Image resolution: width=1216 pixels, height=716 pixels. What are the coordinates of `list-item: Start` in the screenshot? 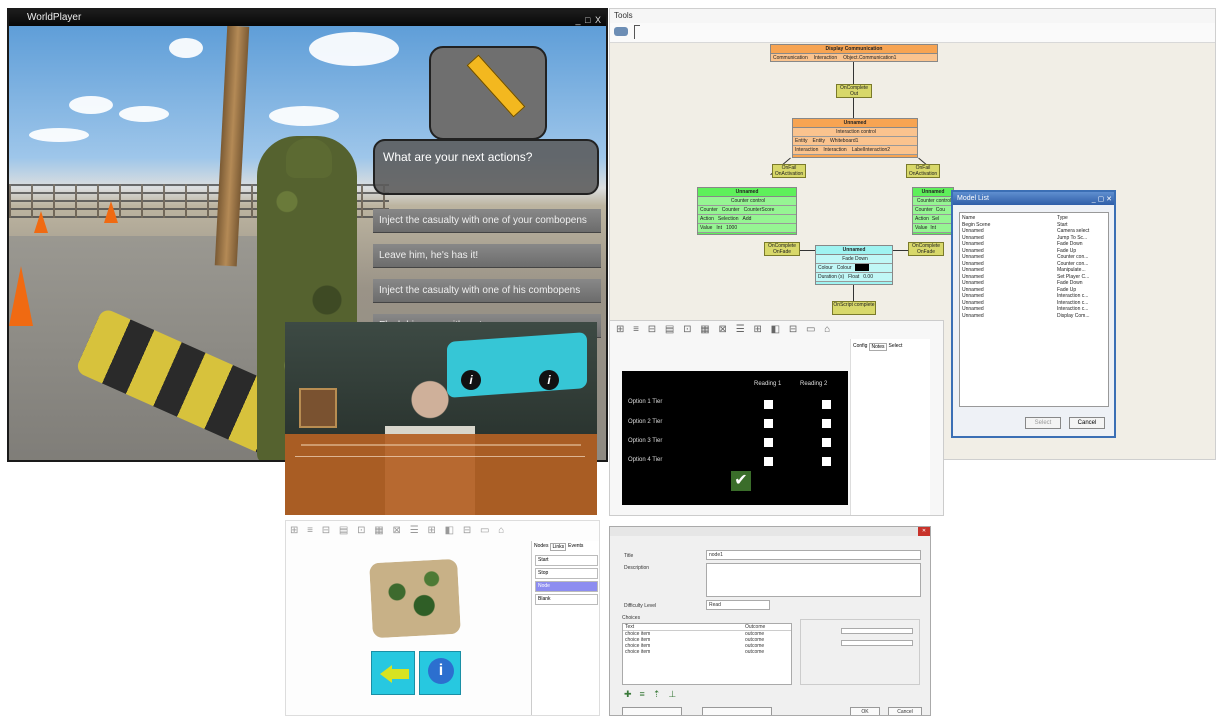 It's located at (566, 560).